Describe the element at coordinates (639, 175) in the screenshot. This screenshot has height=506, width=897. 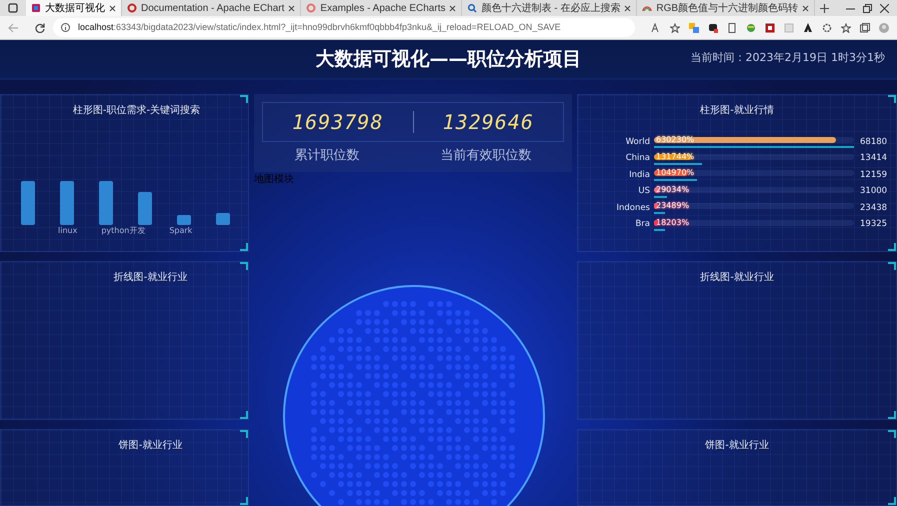
I see `category-label: India` at that location.